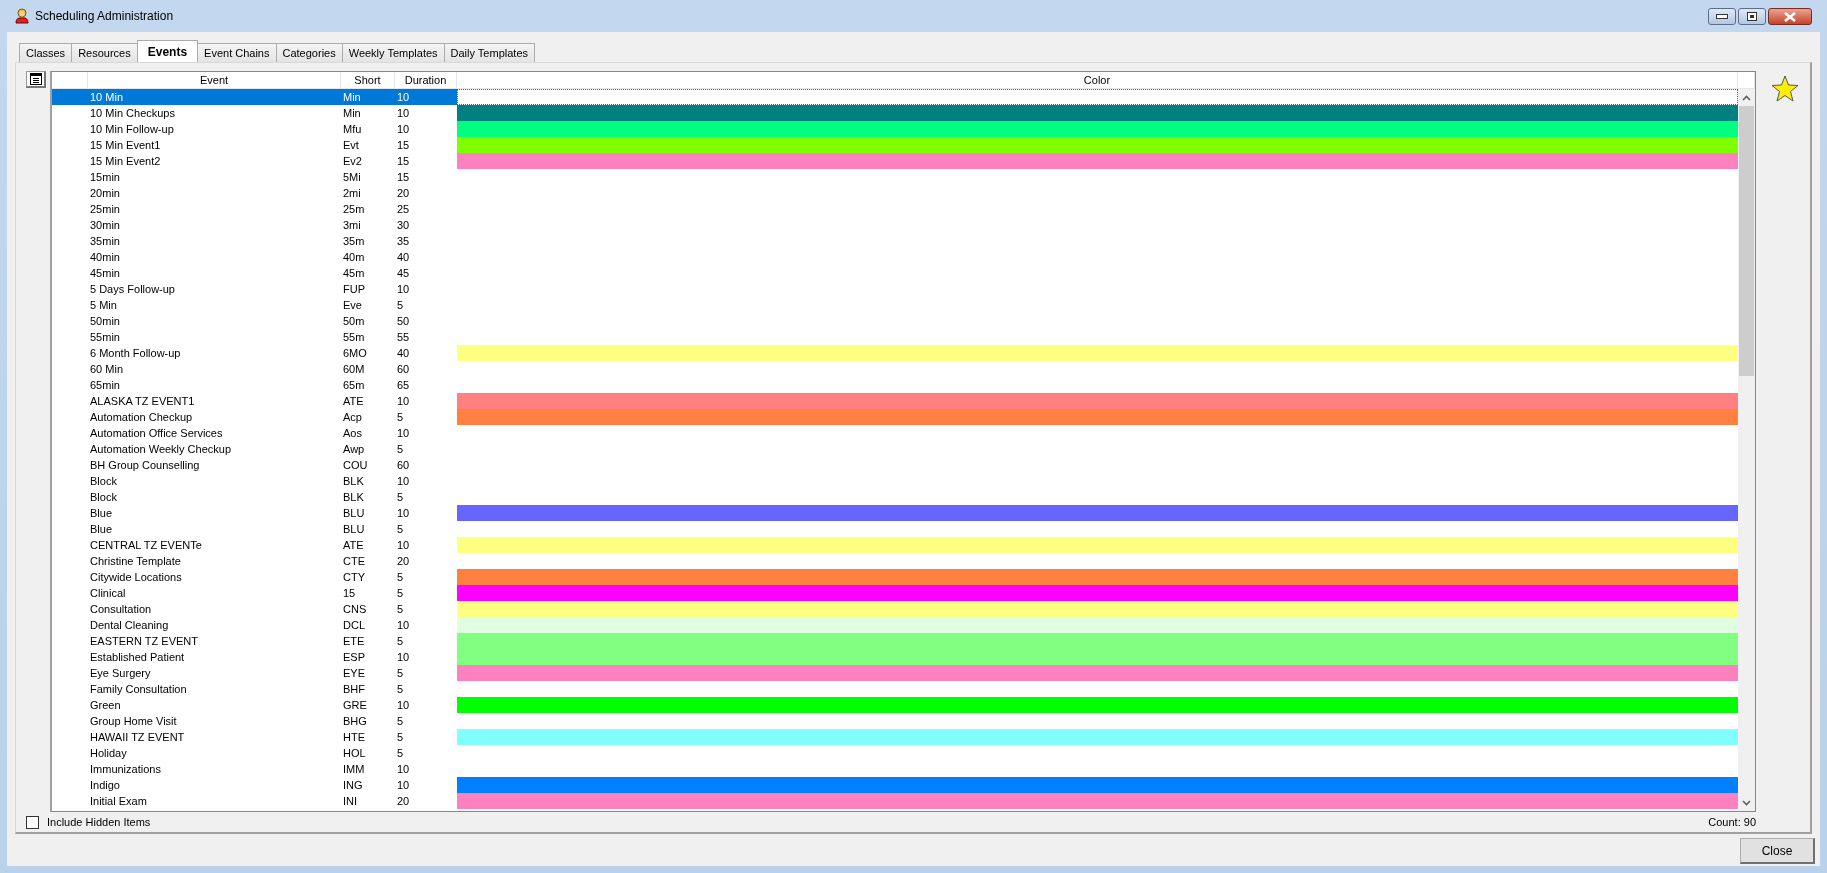 This screenshot has height=873, width=1827. Describe the element at coordinates (1777, 851) in the screenshot. I see `close-button: Close` at that location.